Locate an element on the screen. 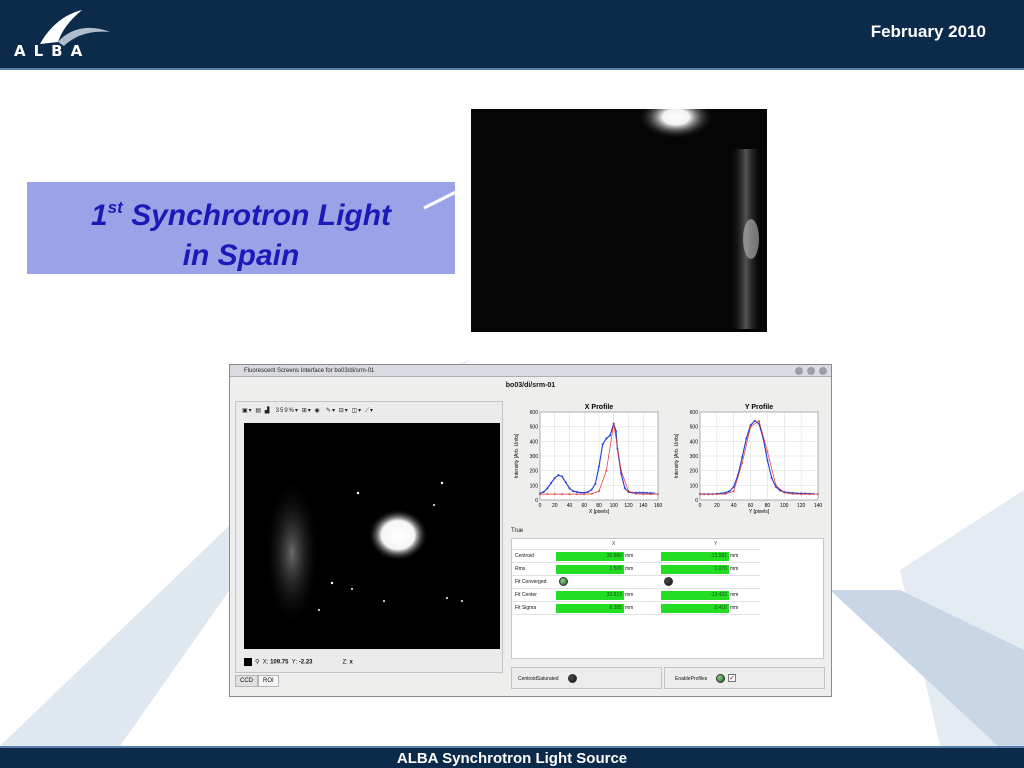 The width and height of the screenshot is (1024, 768). callout-line-2: in Spain is located at coordinates (241, 255).